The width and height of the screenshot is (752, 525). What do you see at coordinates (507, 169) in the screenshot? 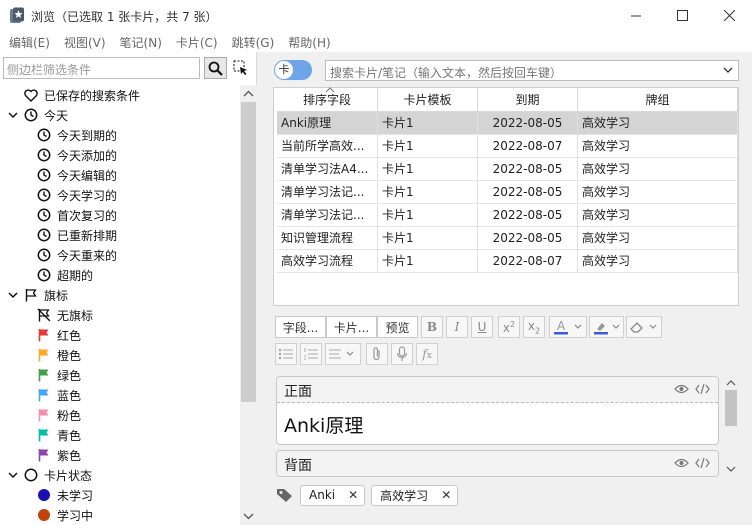
I see `table-row: 清单学习法A4... 卡片1 2022-08-05 高效学习` at bounding box center [507, 169].